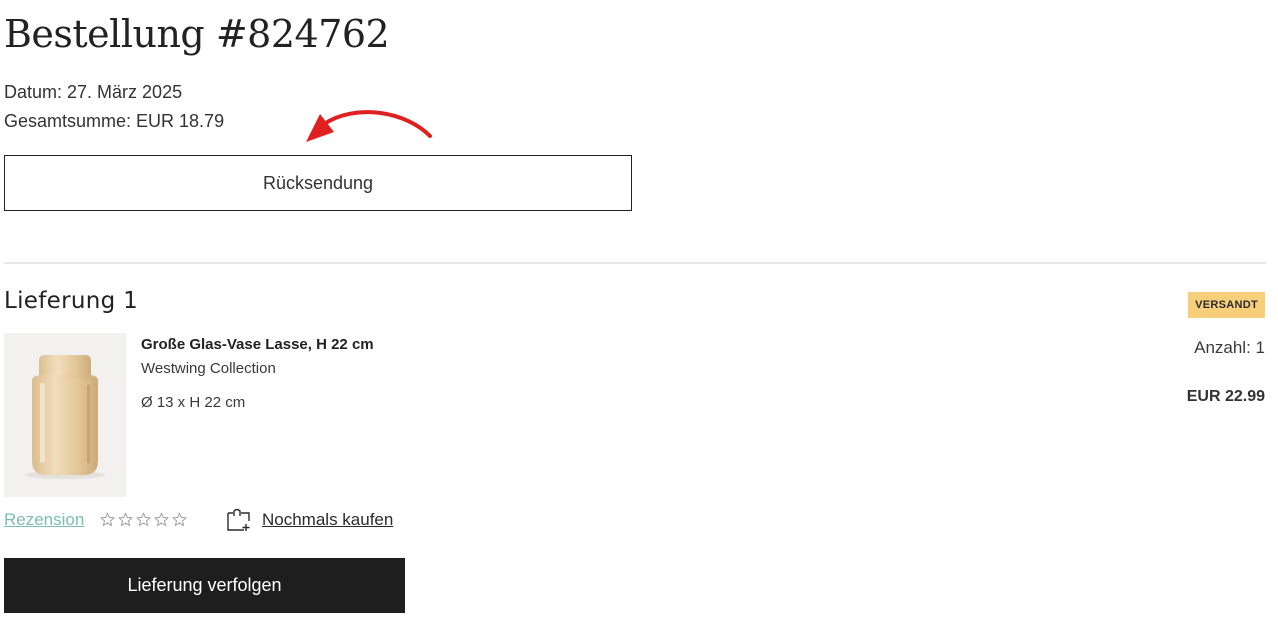  What do you see at coordinates (369, 126) in the screenshot?
I see `red-arrow-annotation` at bounding box center [369, 126].